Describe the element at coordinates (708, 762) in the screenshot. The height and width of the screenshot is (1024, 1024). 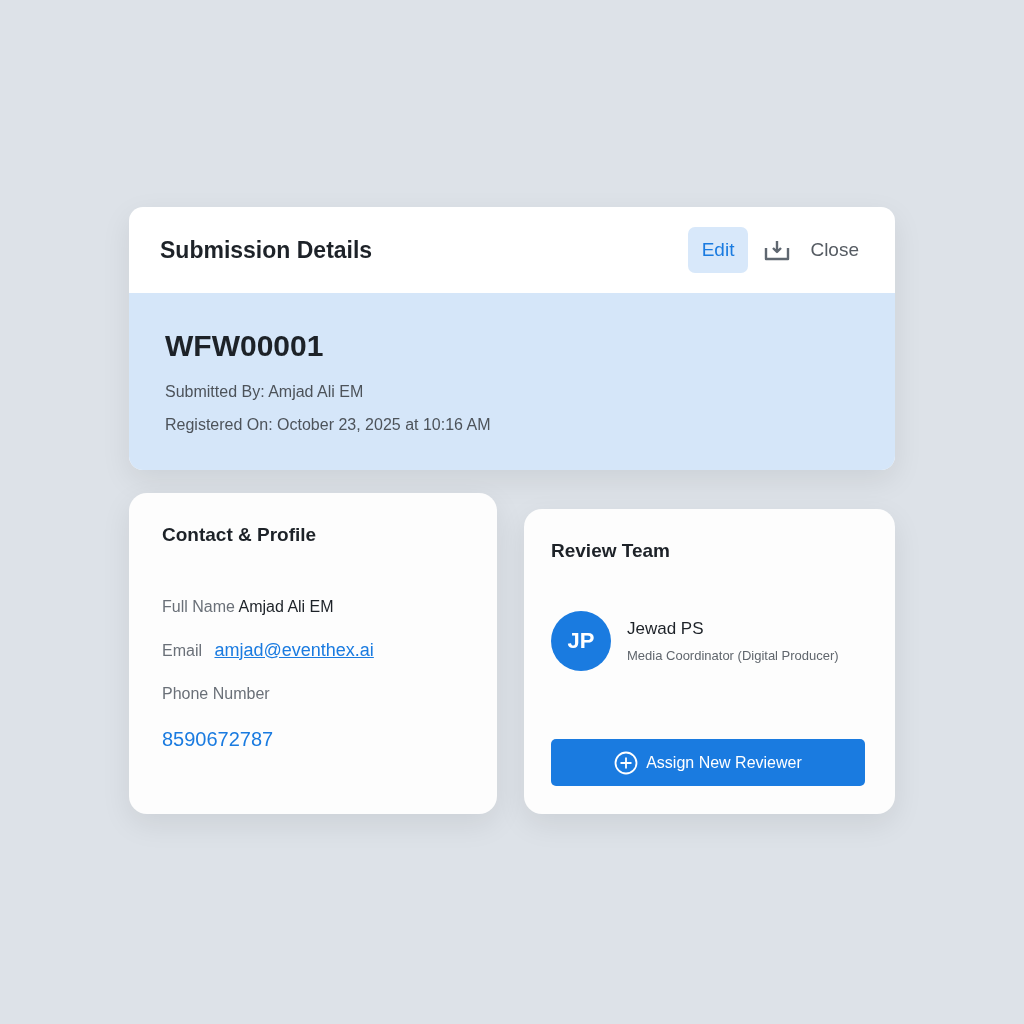
I see `assign-reviewer-button: Assign New Reviewer` at that location.